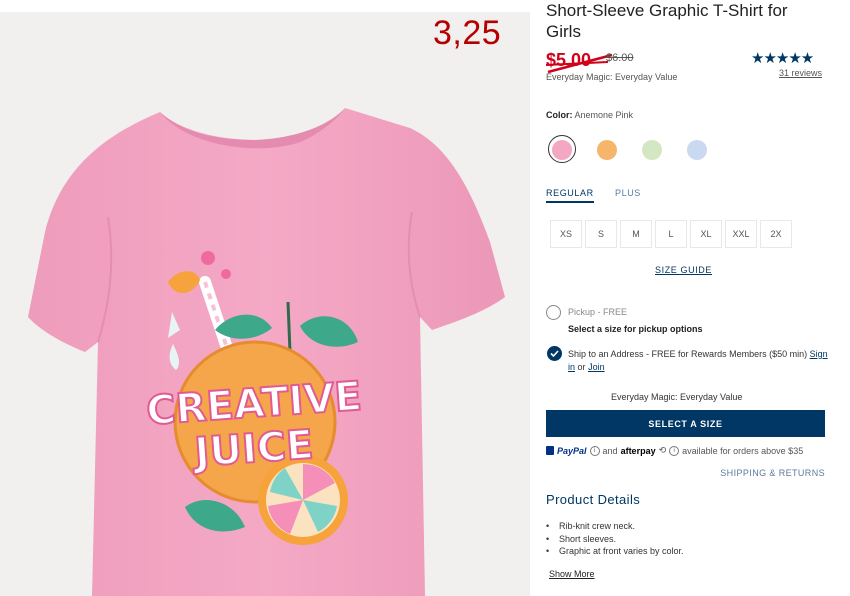 The image size is (850, 596). I want to click on afterpay-info-icon: i, so click(674, 450).